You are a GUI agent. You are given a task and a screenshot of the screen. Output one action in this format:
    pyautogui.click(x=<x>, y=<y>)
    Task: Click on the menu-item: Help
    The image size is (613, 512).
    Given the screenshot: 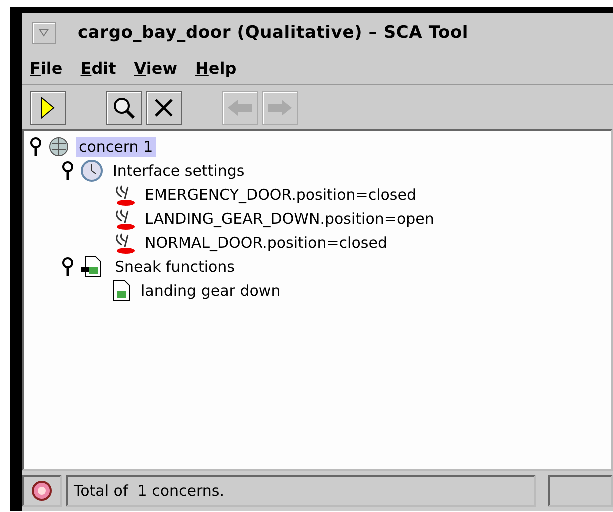 What is the action you would take?
    pyautogui.click(x=216, y=68)
    